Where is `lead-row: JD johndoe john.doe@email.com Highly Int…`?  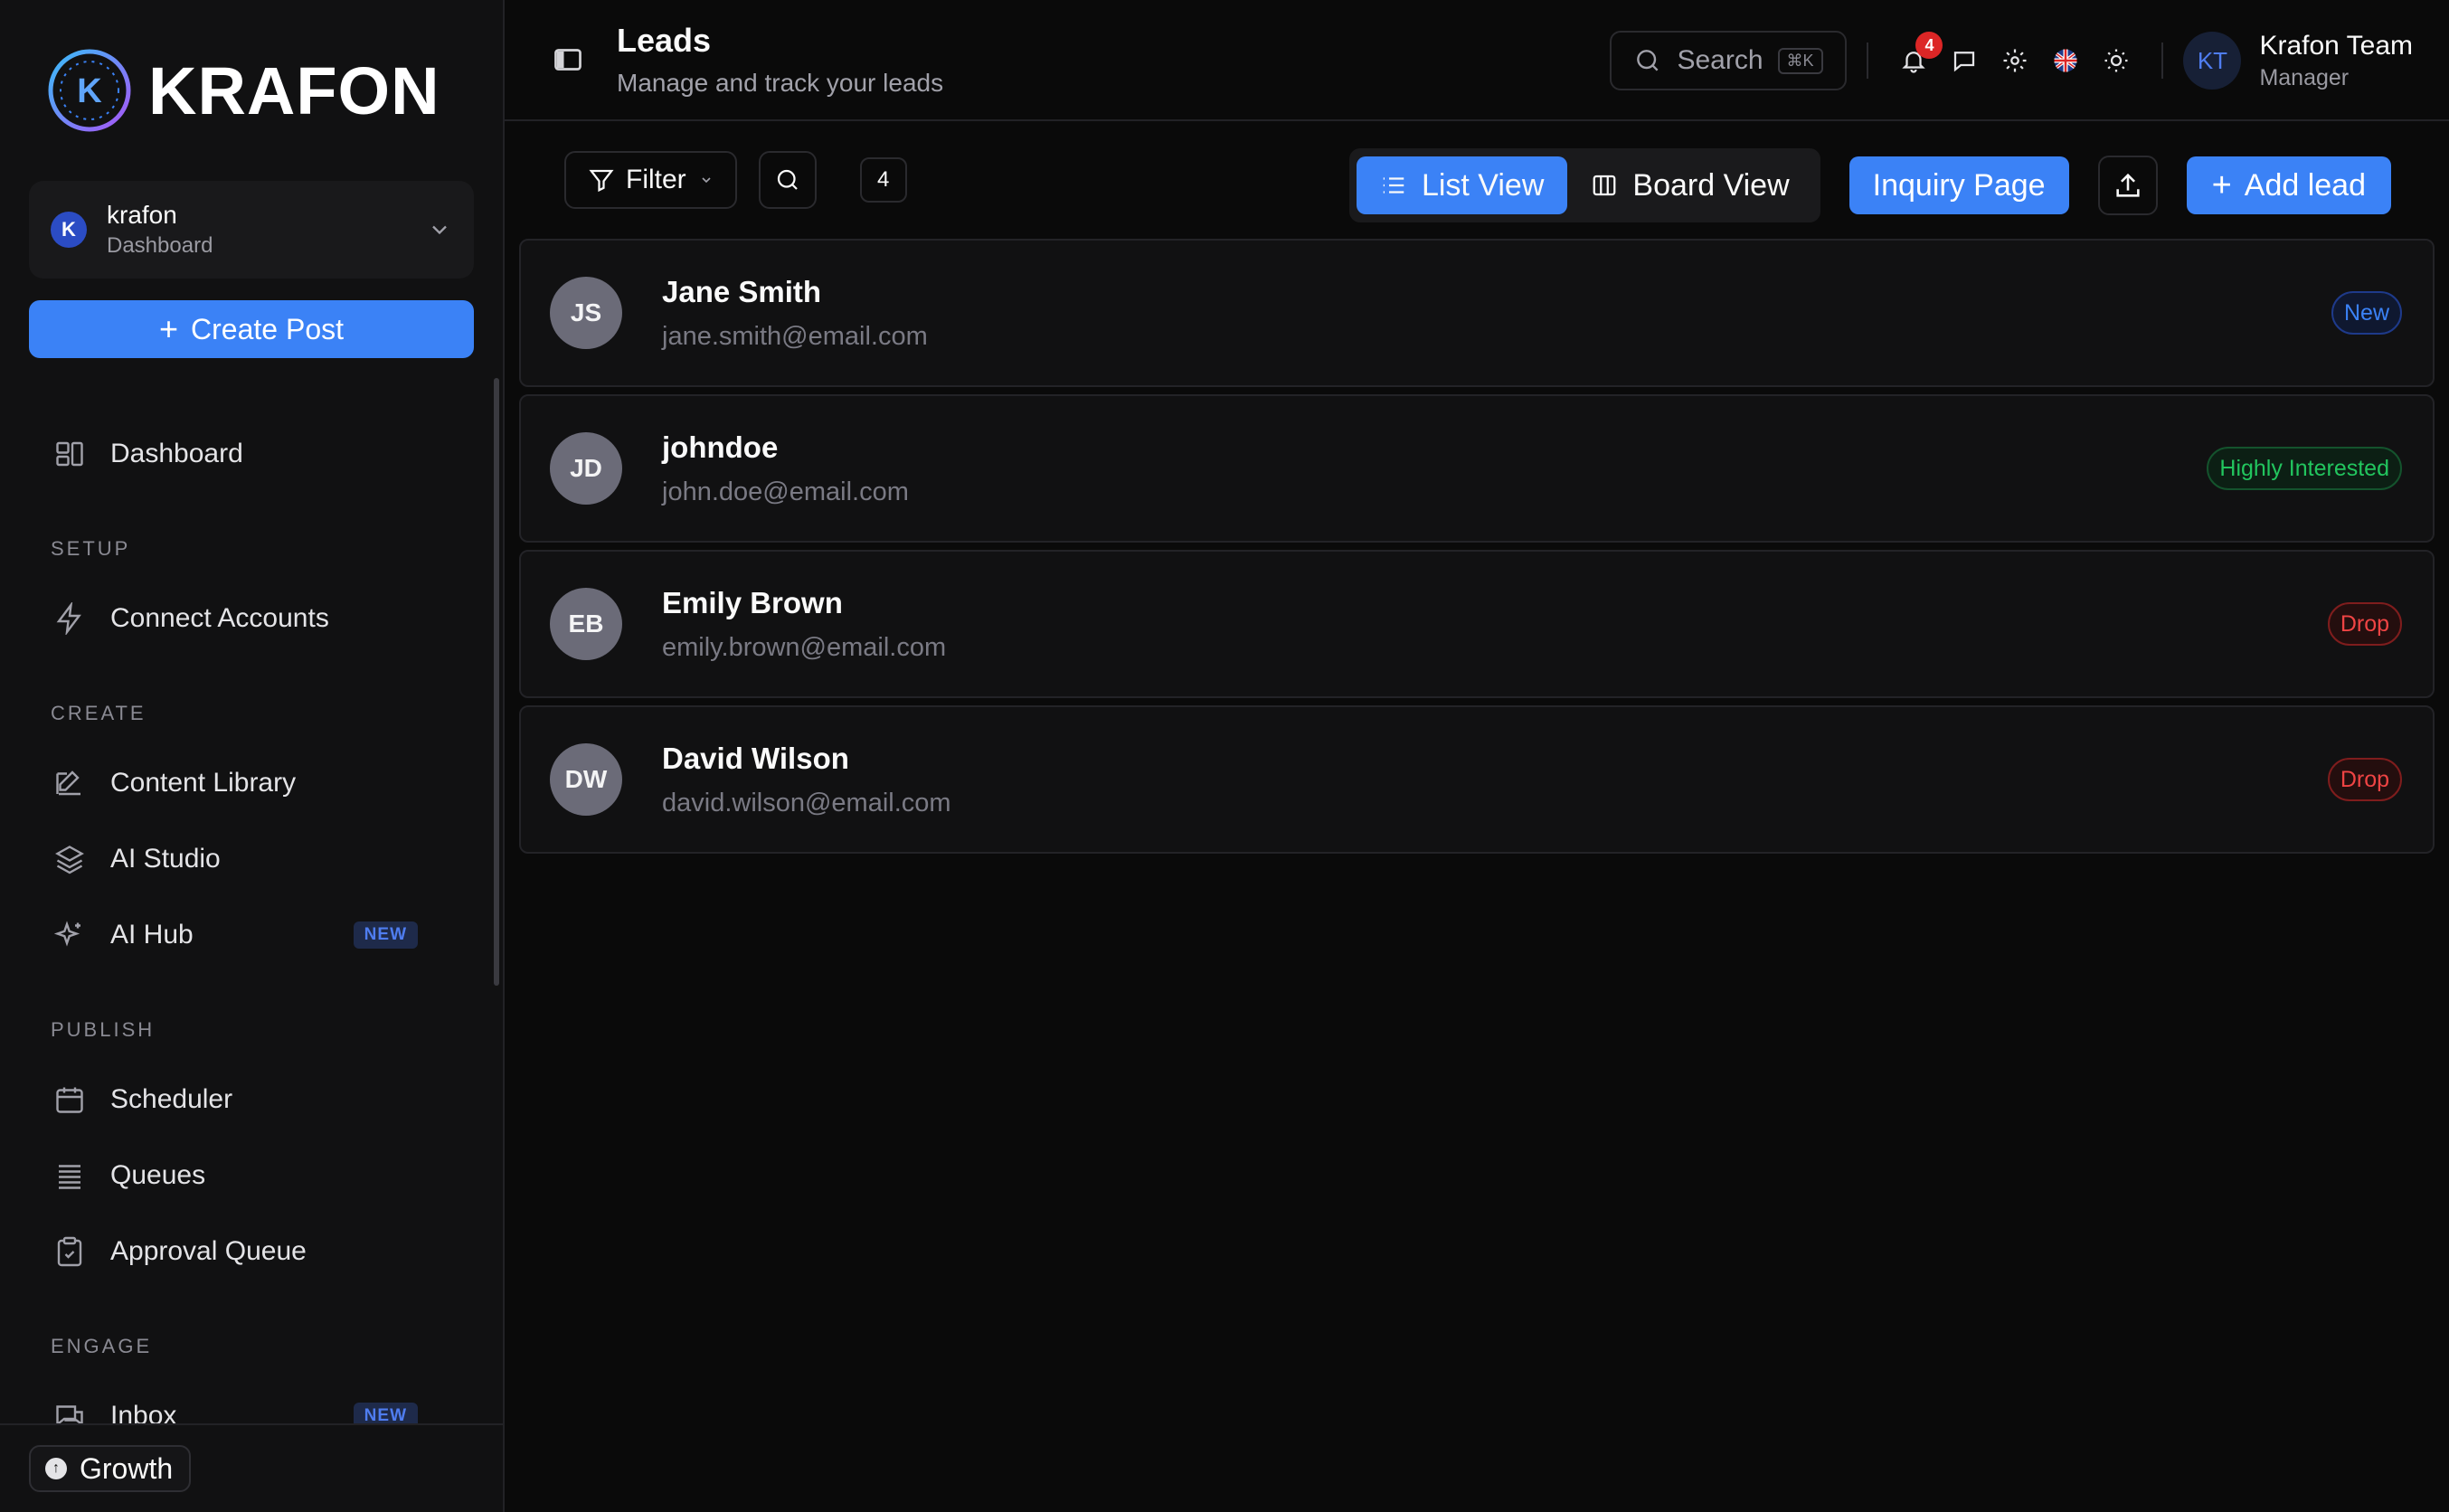 lead-row: JD johndoe john.doe@email.com Highly Int… is located at coordinates (1477, 468).